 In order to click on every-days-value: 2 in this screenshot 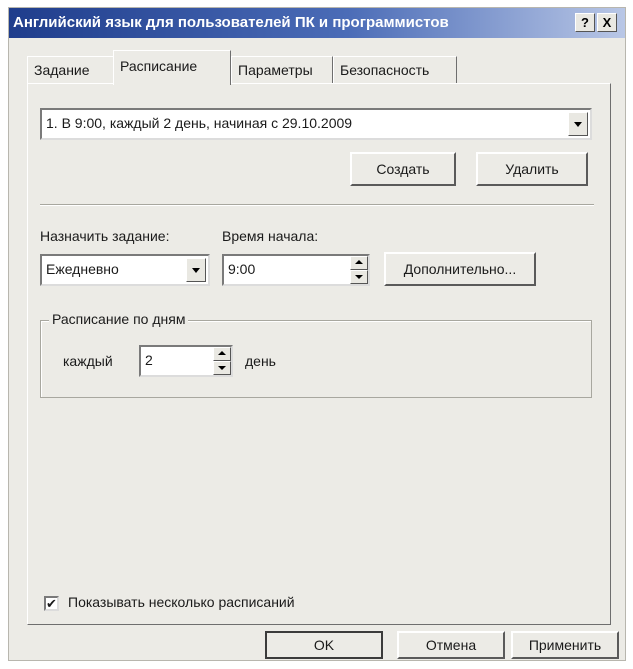, I will do `click(149, 360)`.